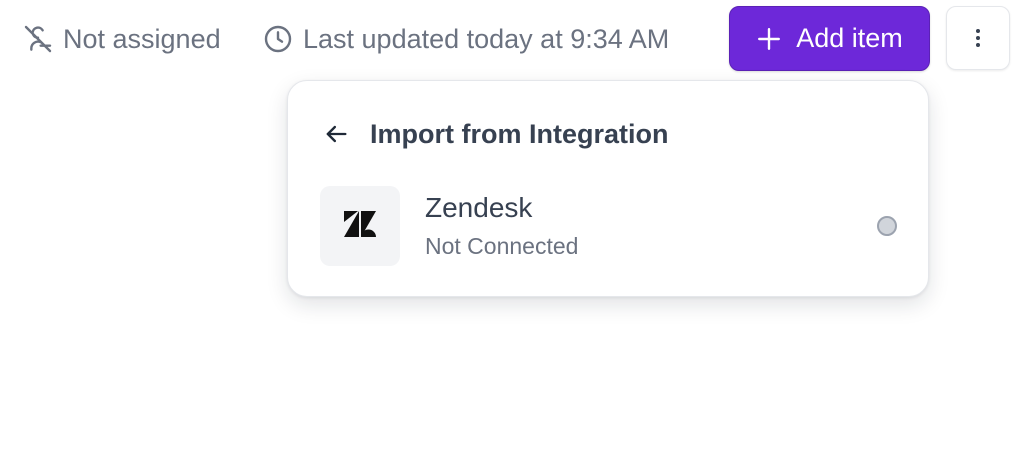 This screenshot has width=1024, height=449. Describe the element at coordinates (479, 207) in the screenshot. I see `integration-name: Zendesk` at that location.